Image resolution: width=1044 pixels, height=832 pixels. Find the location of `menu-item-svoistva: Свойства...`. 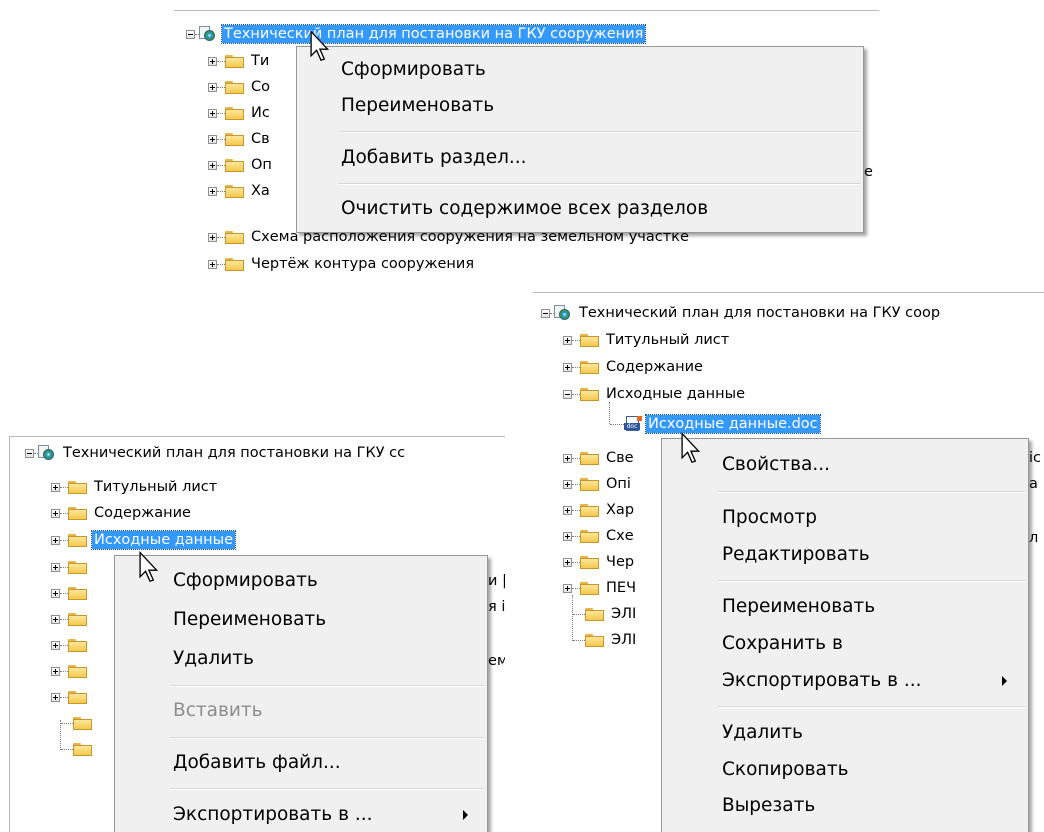

menu-item-svoistva: Свойства... is located at coordinates (845, 465).